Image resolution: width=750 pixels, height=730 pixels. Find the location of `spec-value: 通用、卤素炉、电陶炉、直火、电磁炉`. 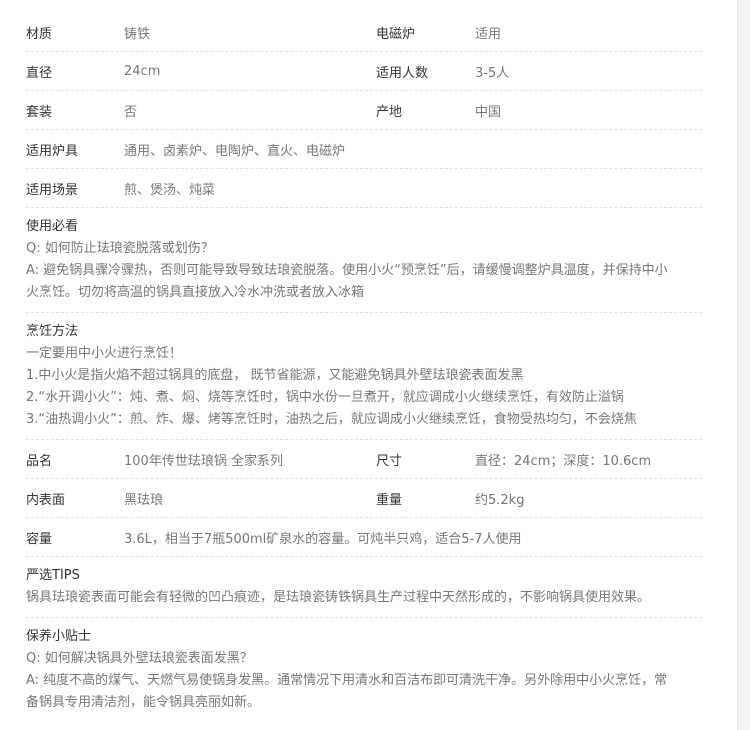

spec-value: 通用、卤素炉、电陶炉、直火、电磁炉 is located at coordinates (235, 151).